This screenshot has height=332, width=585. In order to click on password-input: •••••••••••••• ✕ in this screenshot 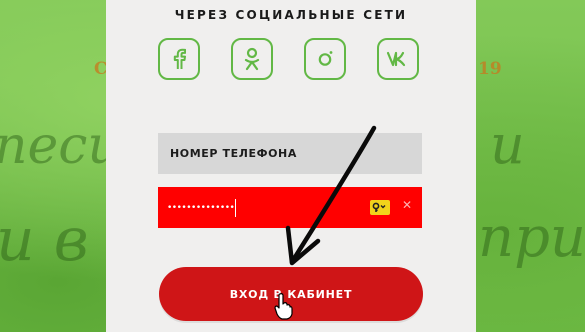, I will do `click(290, 207)`.